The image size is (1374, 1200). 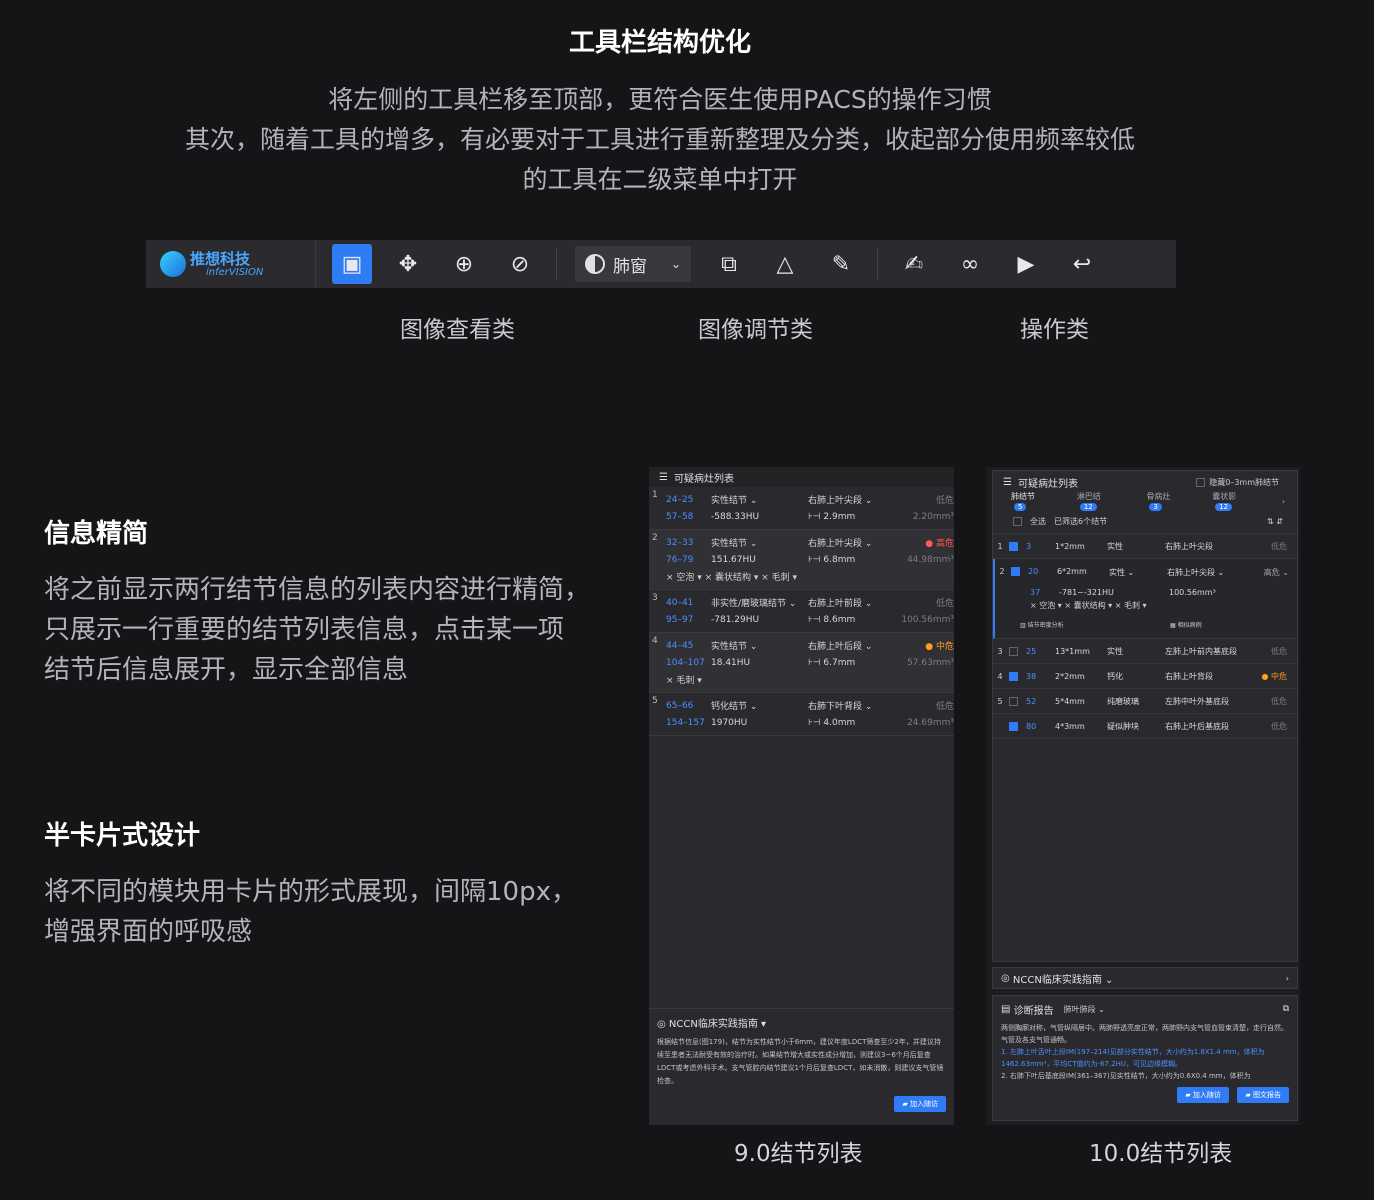 What do you see at coordinates (1155, 507) in the screenshot?
I see `count-badge: 3` at bounding box center [1155, 507].